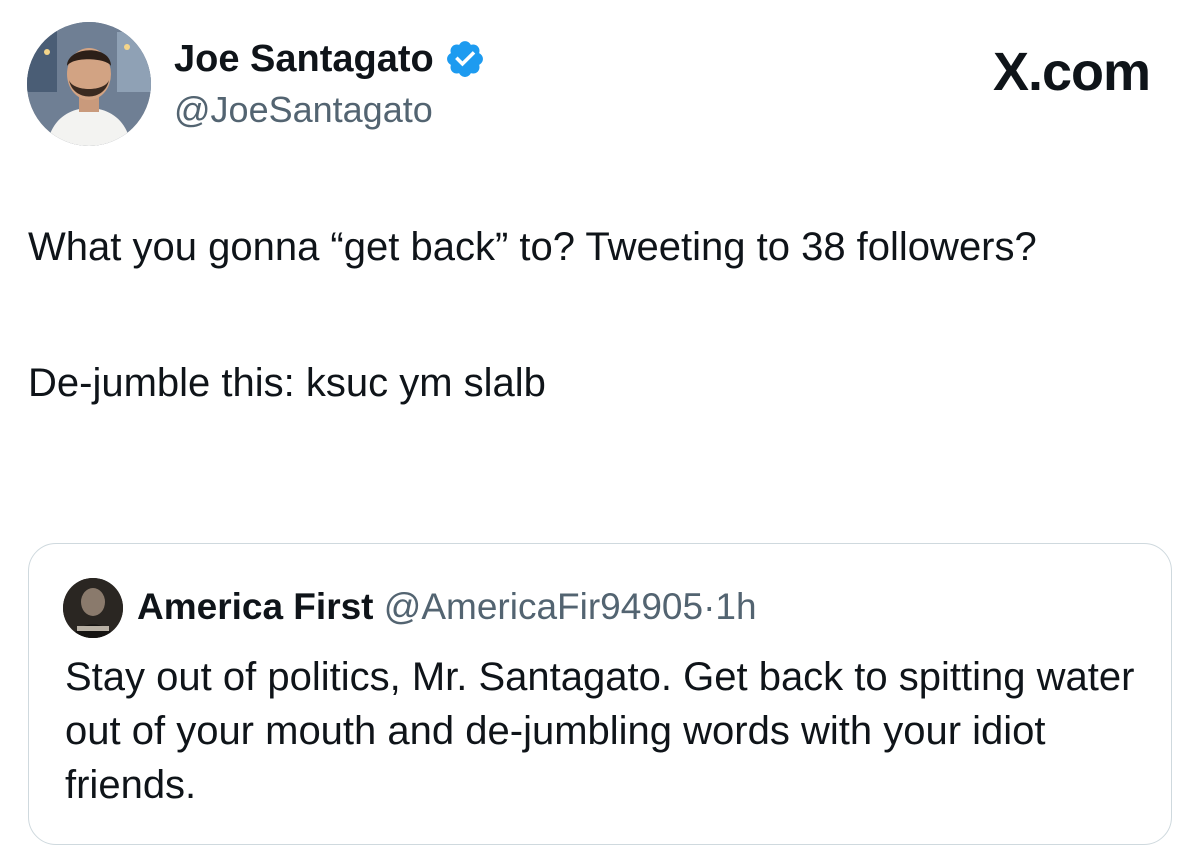  I want to click on verified-badge-icon, so click(464, 59).